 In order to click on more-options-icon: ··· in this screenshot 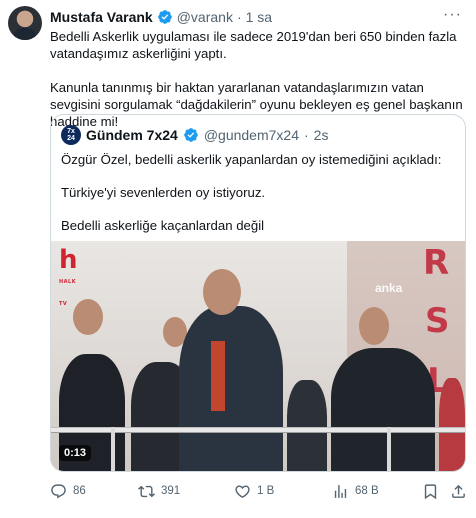, I will do `click(452, 15)`.